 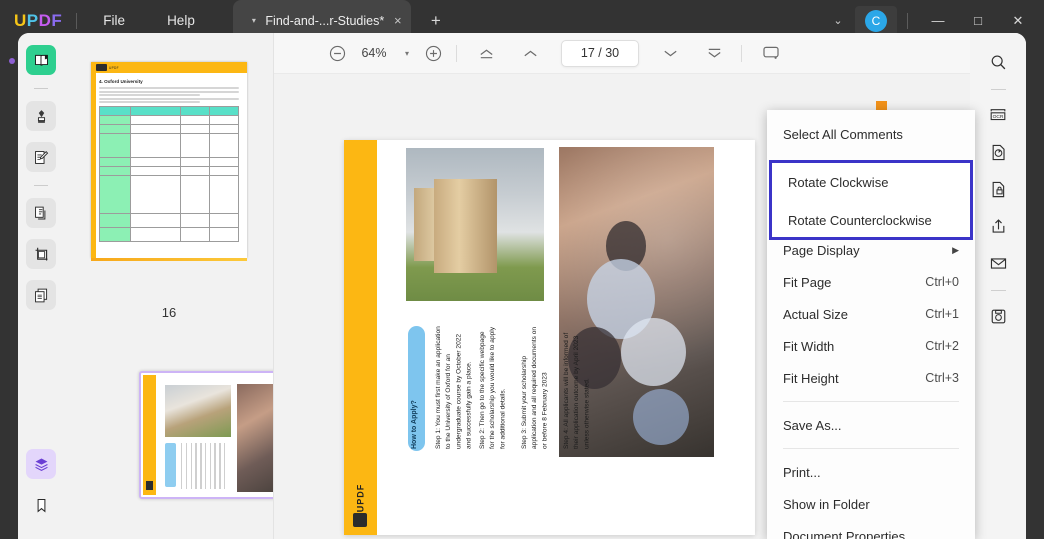 I want to click on sidebar-highlight-icon, so click(x=41, y=116).